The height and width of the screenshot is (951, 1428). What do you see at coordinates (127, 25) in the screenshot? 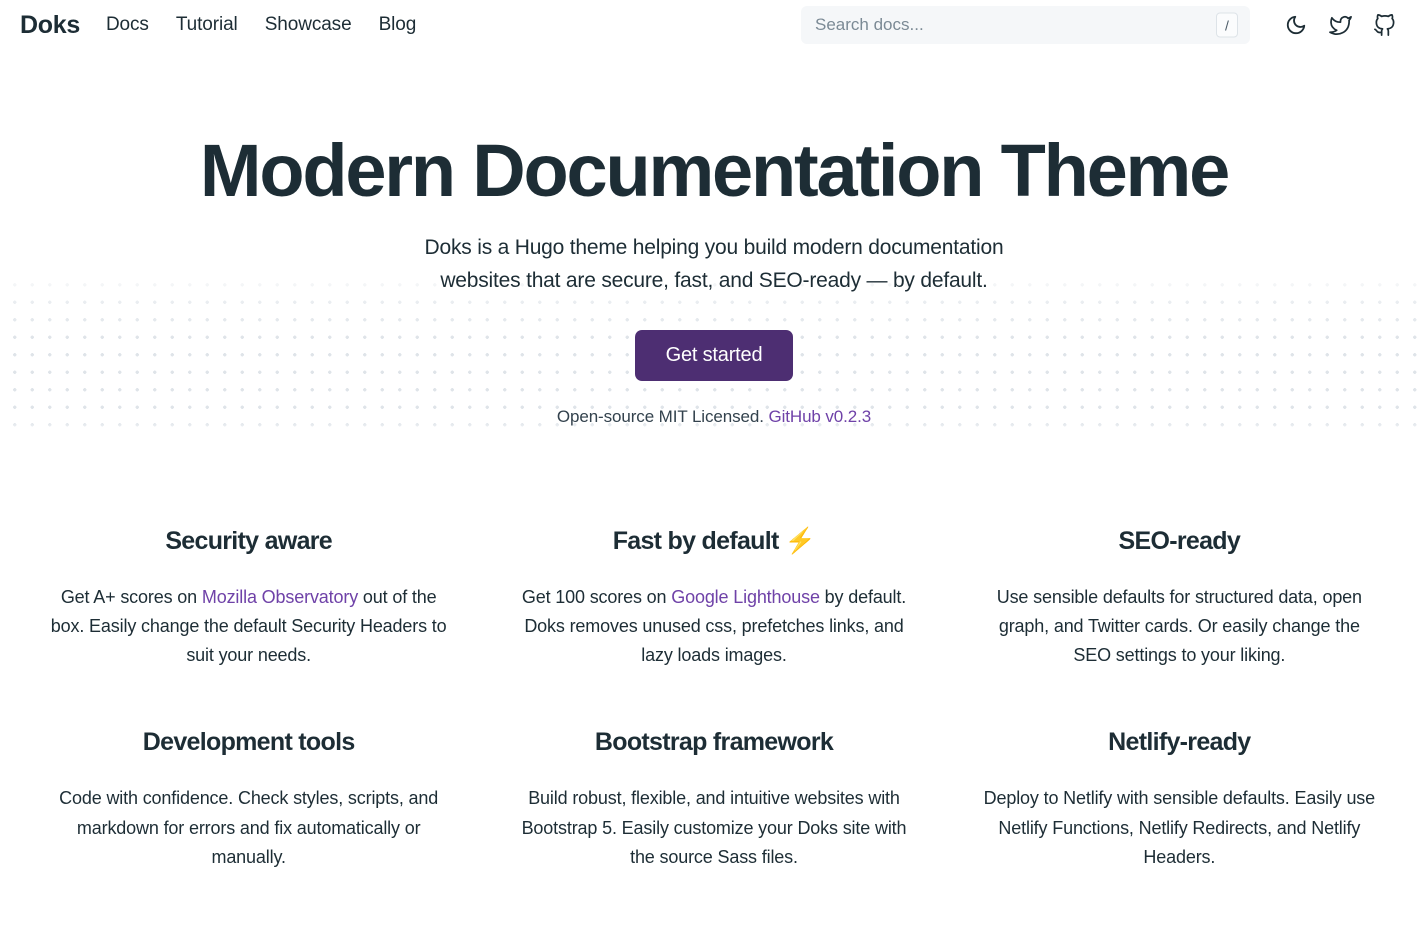
I see `nav-link-docs: Docs` at bounding box center [127, 25].